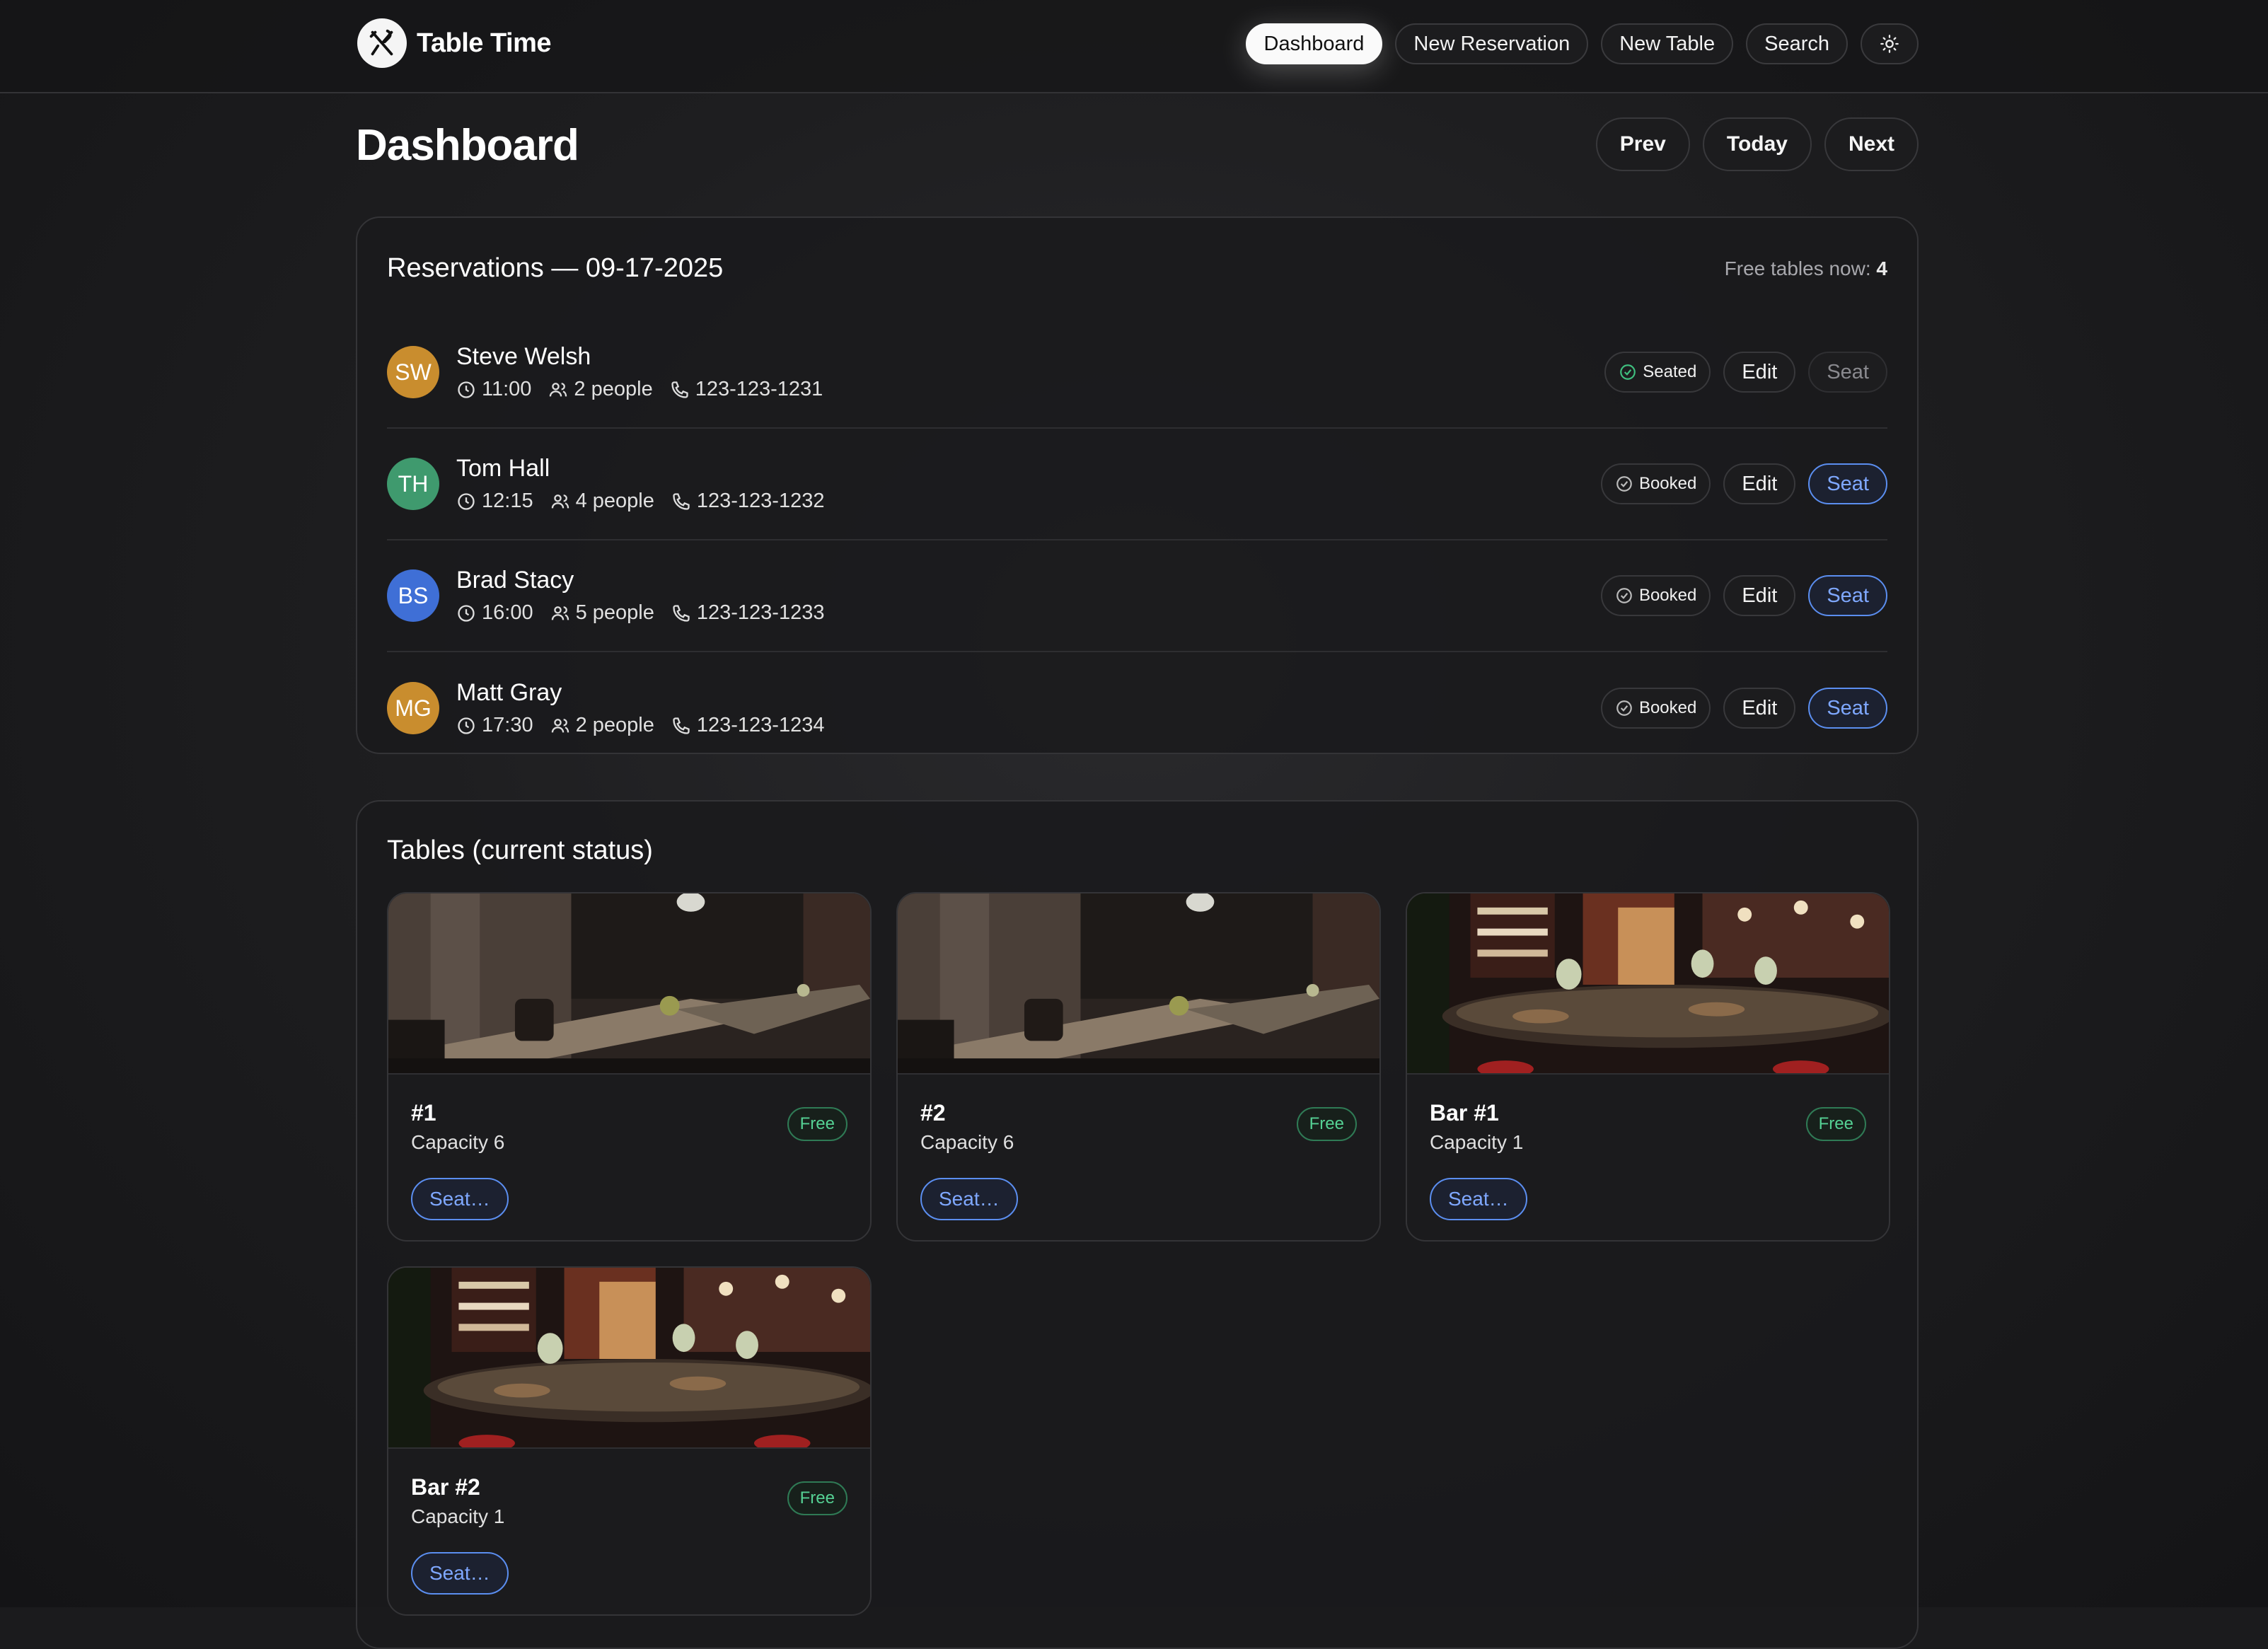  I want to click on guest-name: Steve Welsh, so click(523, 356).